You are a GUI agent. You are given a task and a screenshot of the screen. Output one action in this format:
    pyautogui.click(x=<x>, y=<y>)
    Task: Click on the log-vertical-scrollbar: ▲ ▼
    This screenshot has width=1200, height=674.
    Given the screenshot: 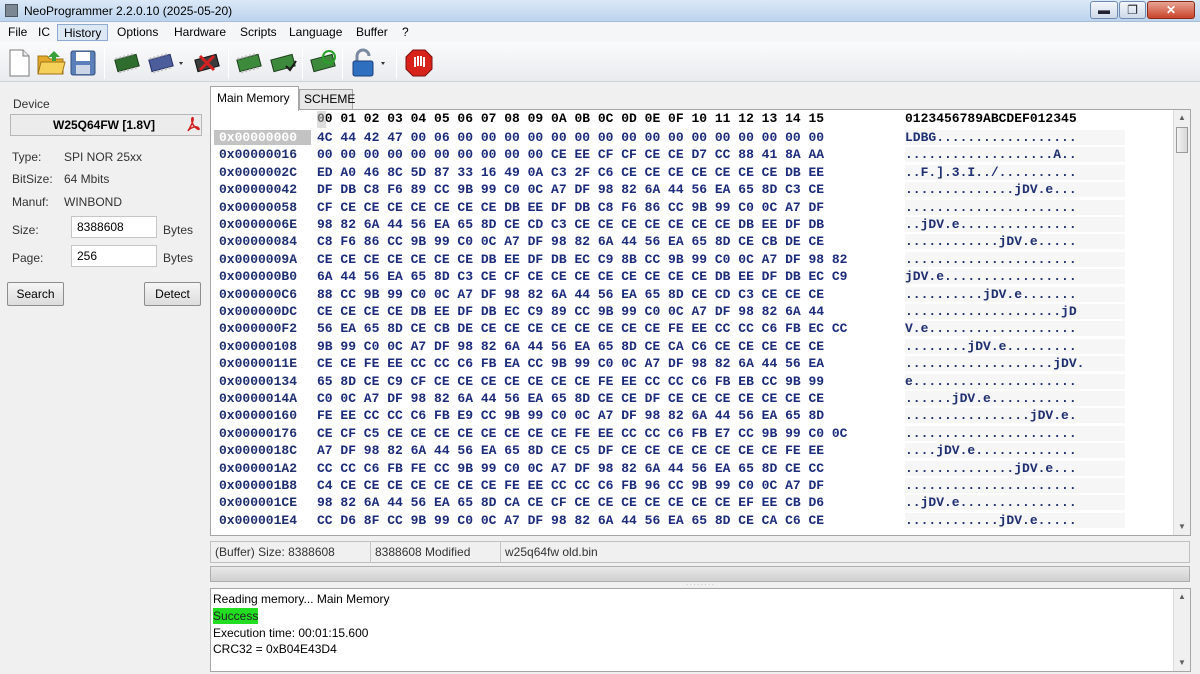 What is the action you would take?
    pyautogui.click(x=1181, y=630)
    